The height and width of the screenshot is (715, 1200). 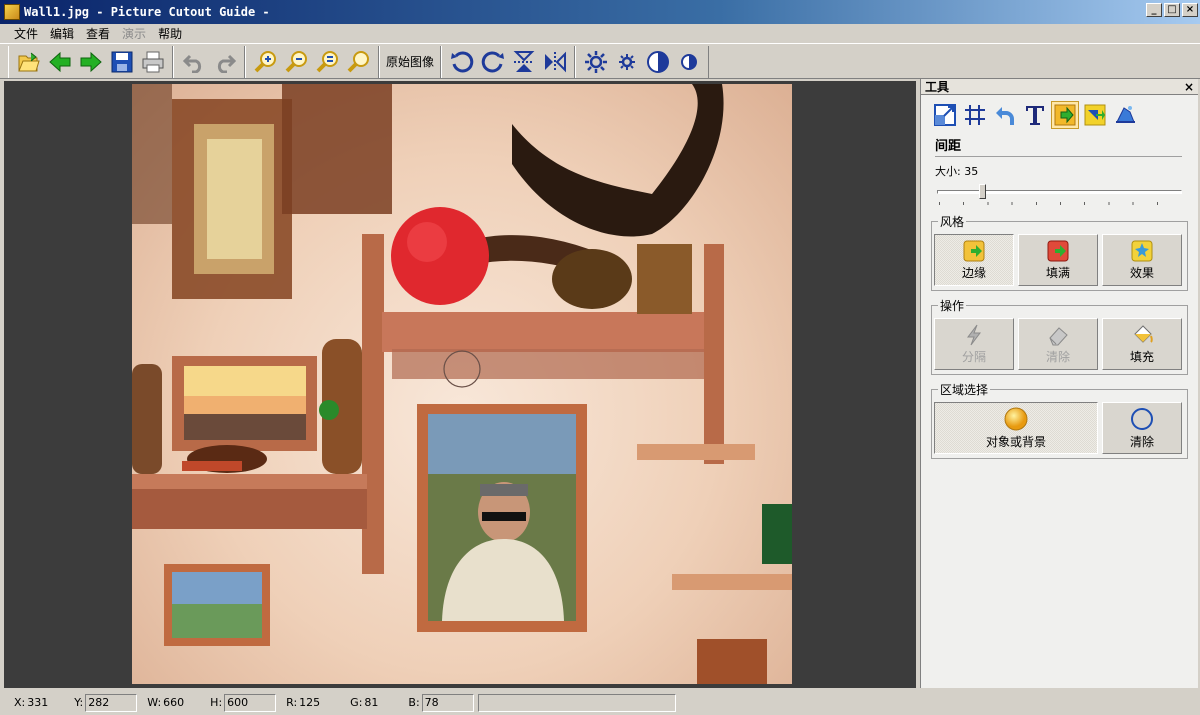 What do you see at coordinates (356, 702) in the screenshot?
I see `g-label: G:` at bounding box center [356, 702].